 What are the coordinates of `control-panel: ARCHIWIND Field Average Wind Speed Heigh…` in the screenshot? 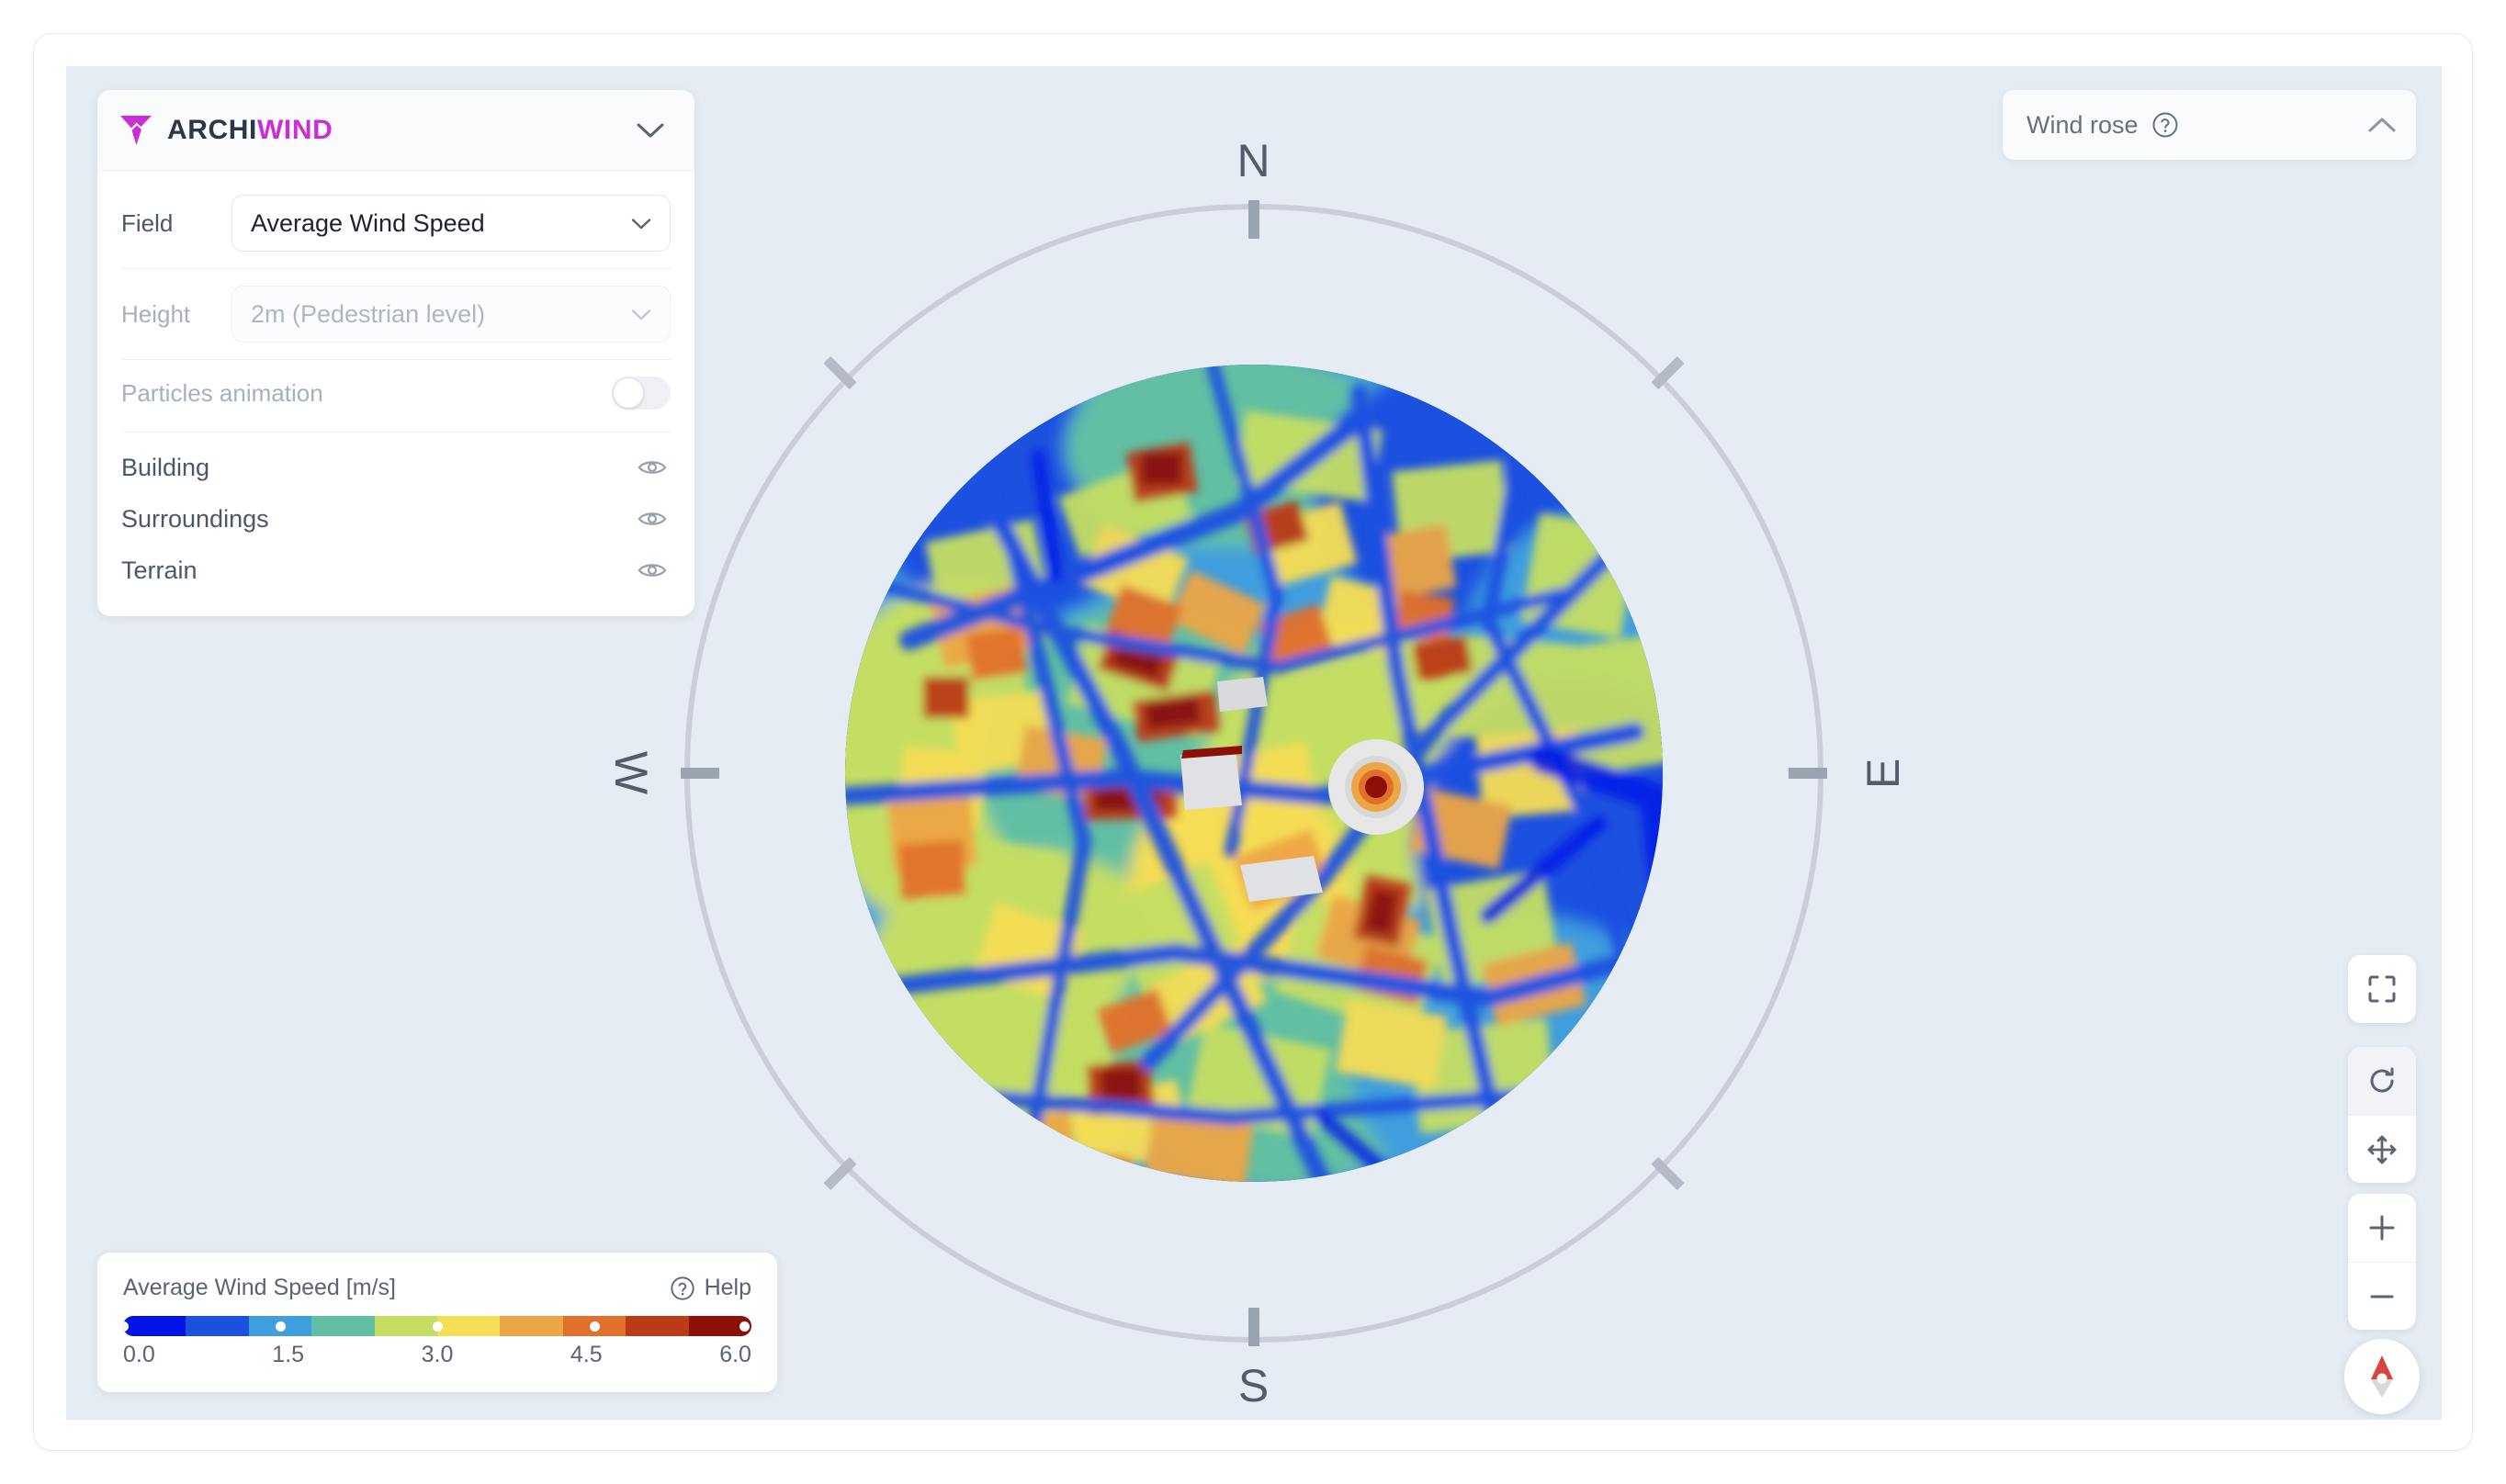 It's located at (395, 353).